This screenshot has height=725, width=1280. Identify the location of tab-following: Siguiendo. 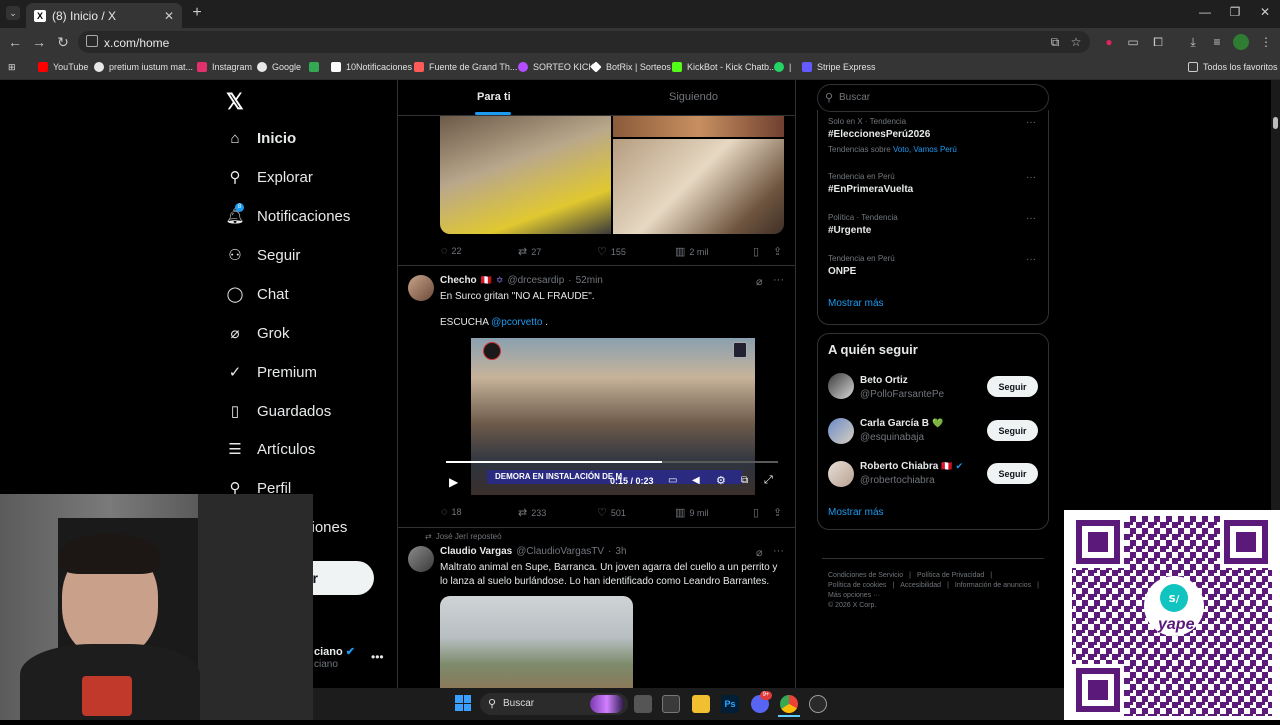
(693, 97).